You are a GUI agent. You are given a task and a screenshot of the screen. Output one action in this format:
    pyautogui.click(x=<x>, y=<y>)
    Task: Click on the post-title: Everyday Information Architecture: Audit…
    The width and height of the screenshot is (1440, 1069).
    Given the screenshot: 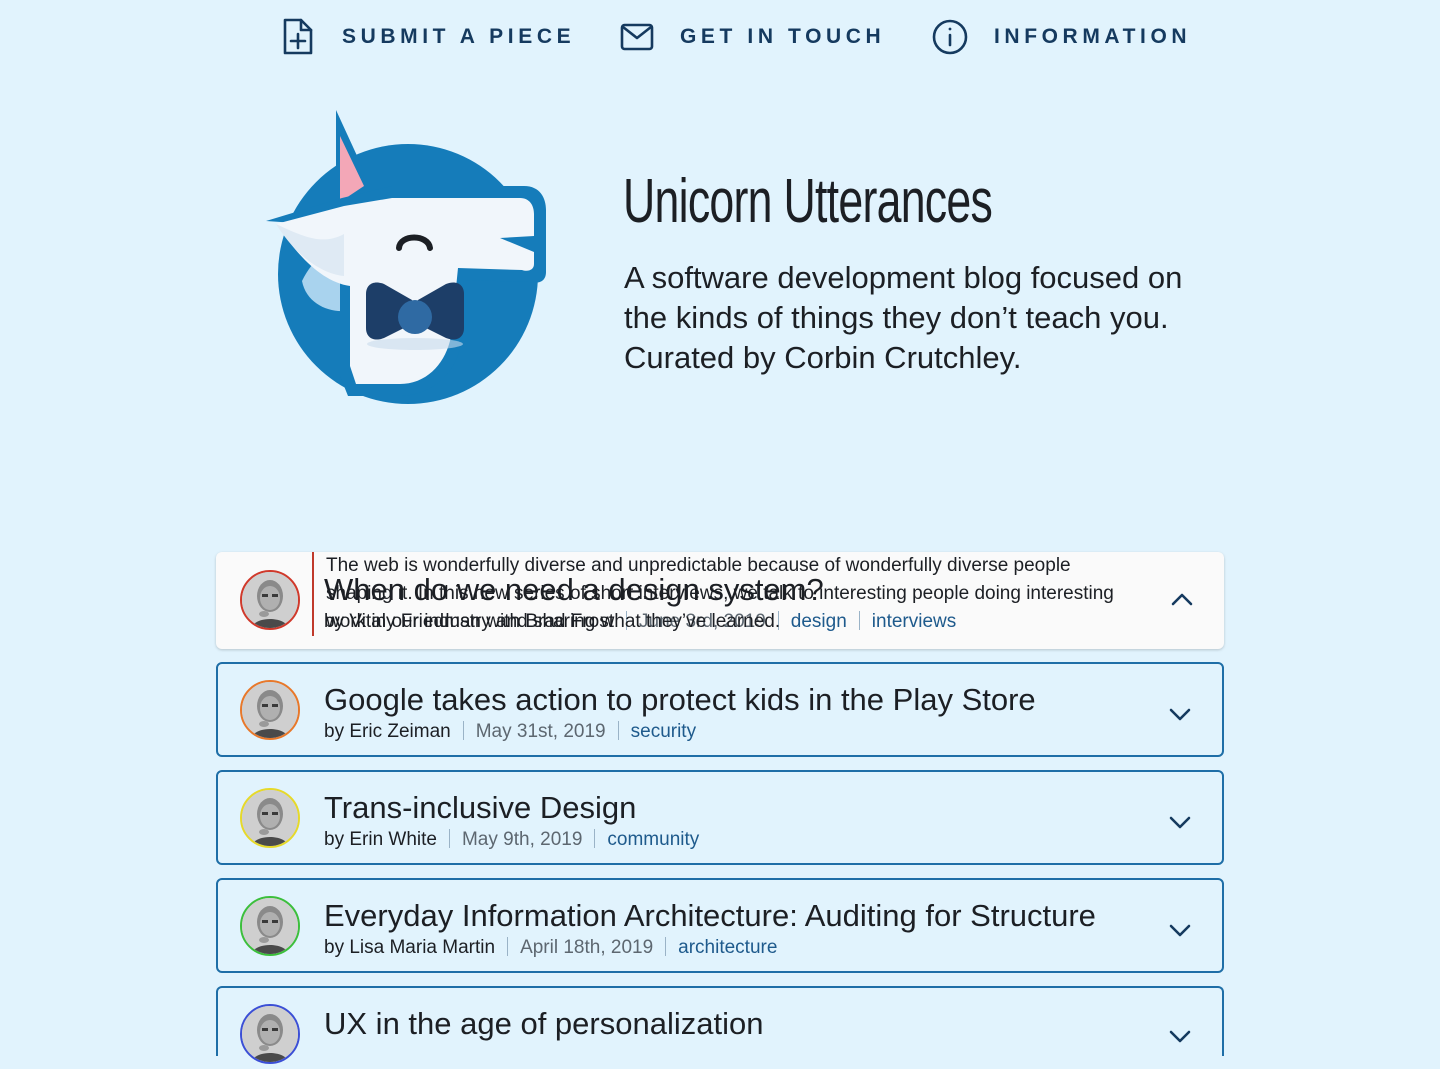 What is the action you would take?
    pyautogui.click(x=710, y=916)
    